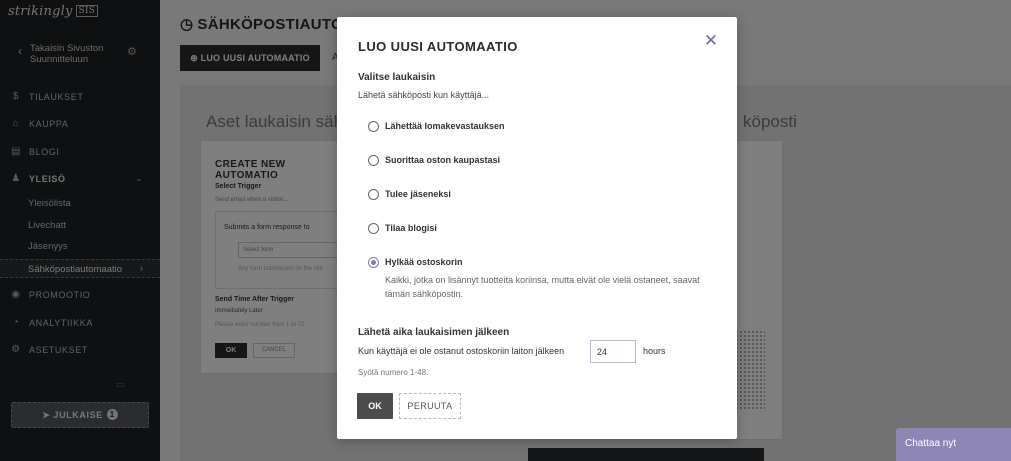 The height and width of the screenshot is (461, 1011). Describe the element at coordinates (397, 77) in the screenshot. I see `trigger-section-heading: Valitse laukaisin` at that location.